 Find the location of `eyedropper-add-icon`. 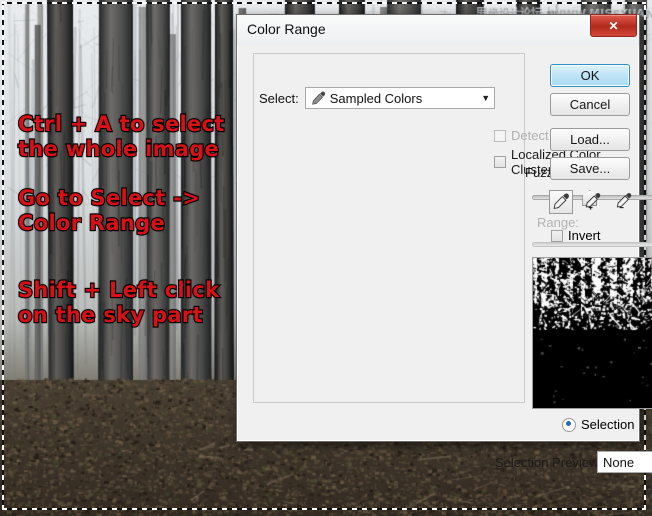

eyedropper-add-icon is located at coordinates (592, 202).